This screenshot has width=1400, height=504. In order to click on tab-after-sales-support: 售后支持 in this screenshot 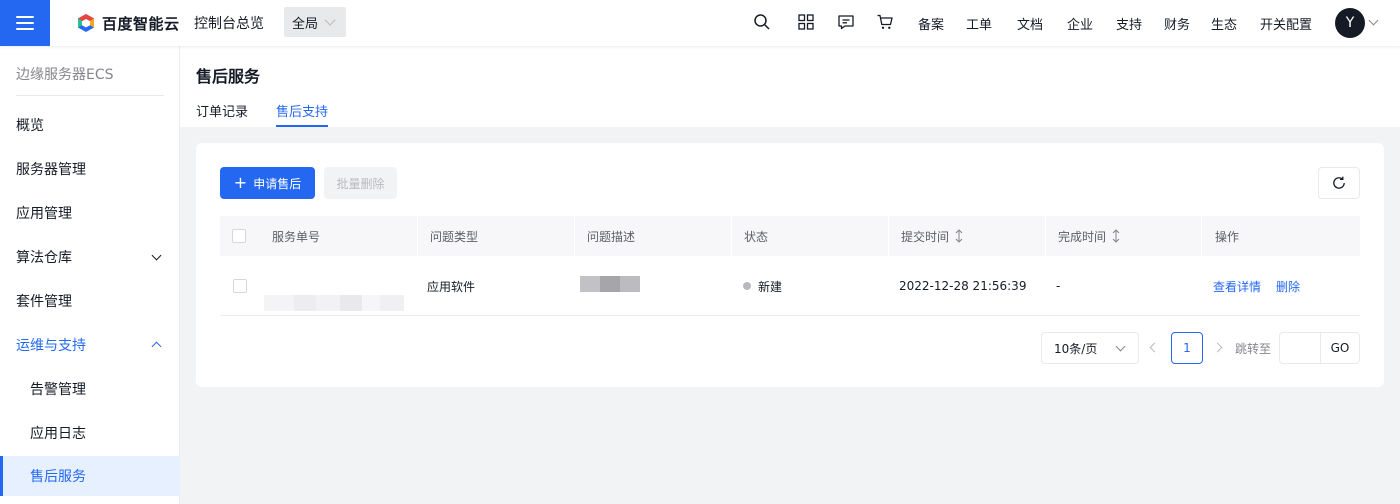, I will do `click(302, 114)`.